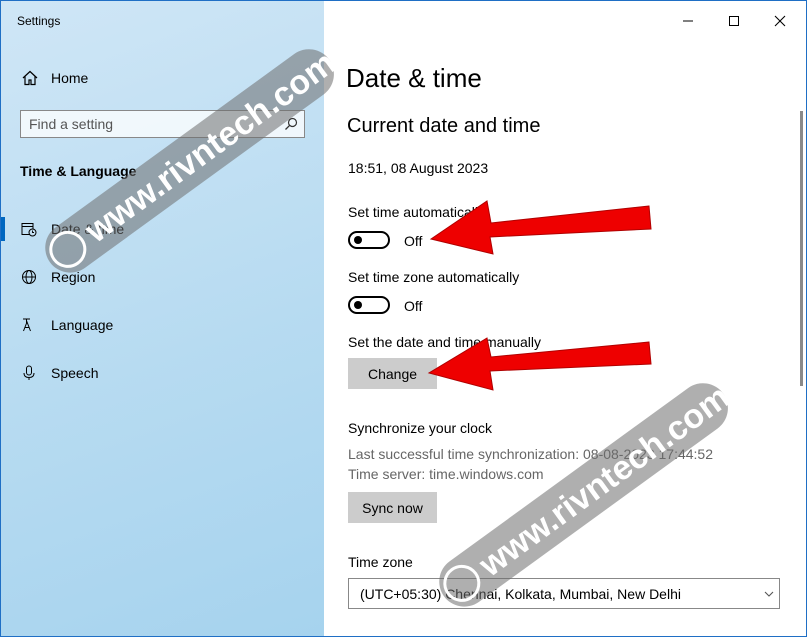 The width and height of the screenshot is (807, 637). Describe the element at coordinates (39, 21) in the screenshot. I see `app-title: Settings` at that location.